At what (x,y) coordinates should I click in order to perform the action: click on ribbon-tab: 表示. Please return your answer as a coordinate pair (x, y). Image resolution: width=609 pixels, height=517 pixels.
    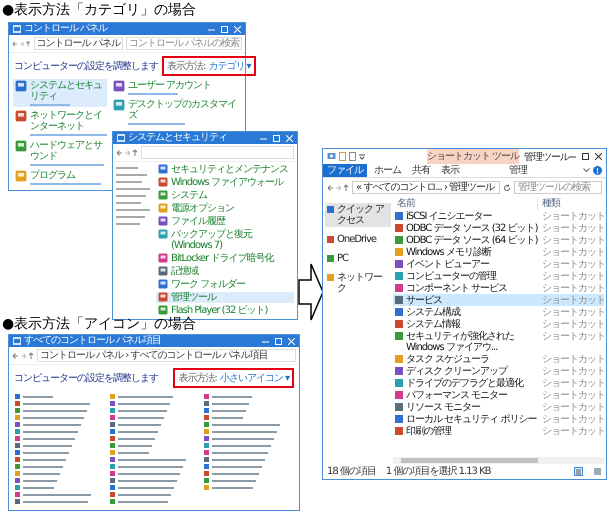
    Looking at the image, I should click on (450, 170).